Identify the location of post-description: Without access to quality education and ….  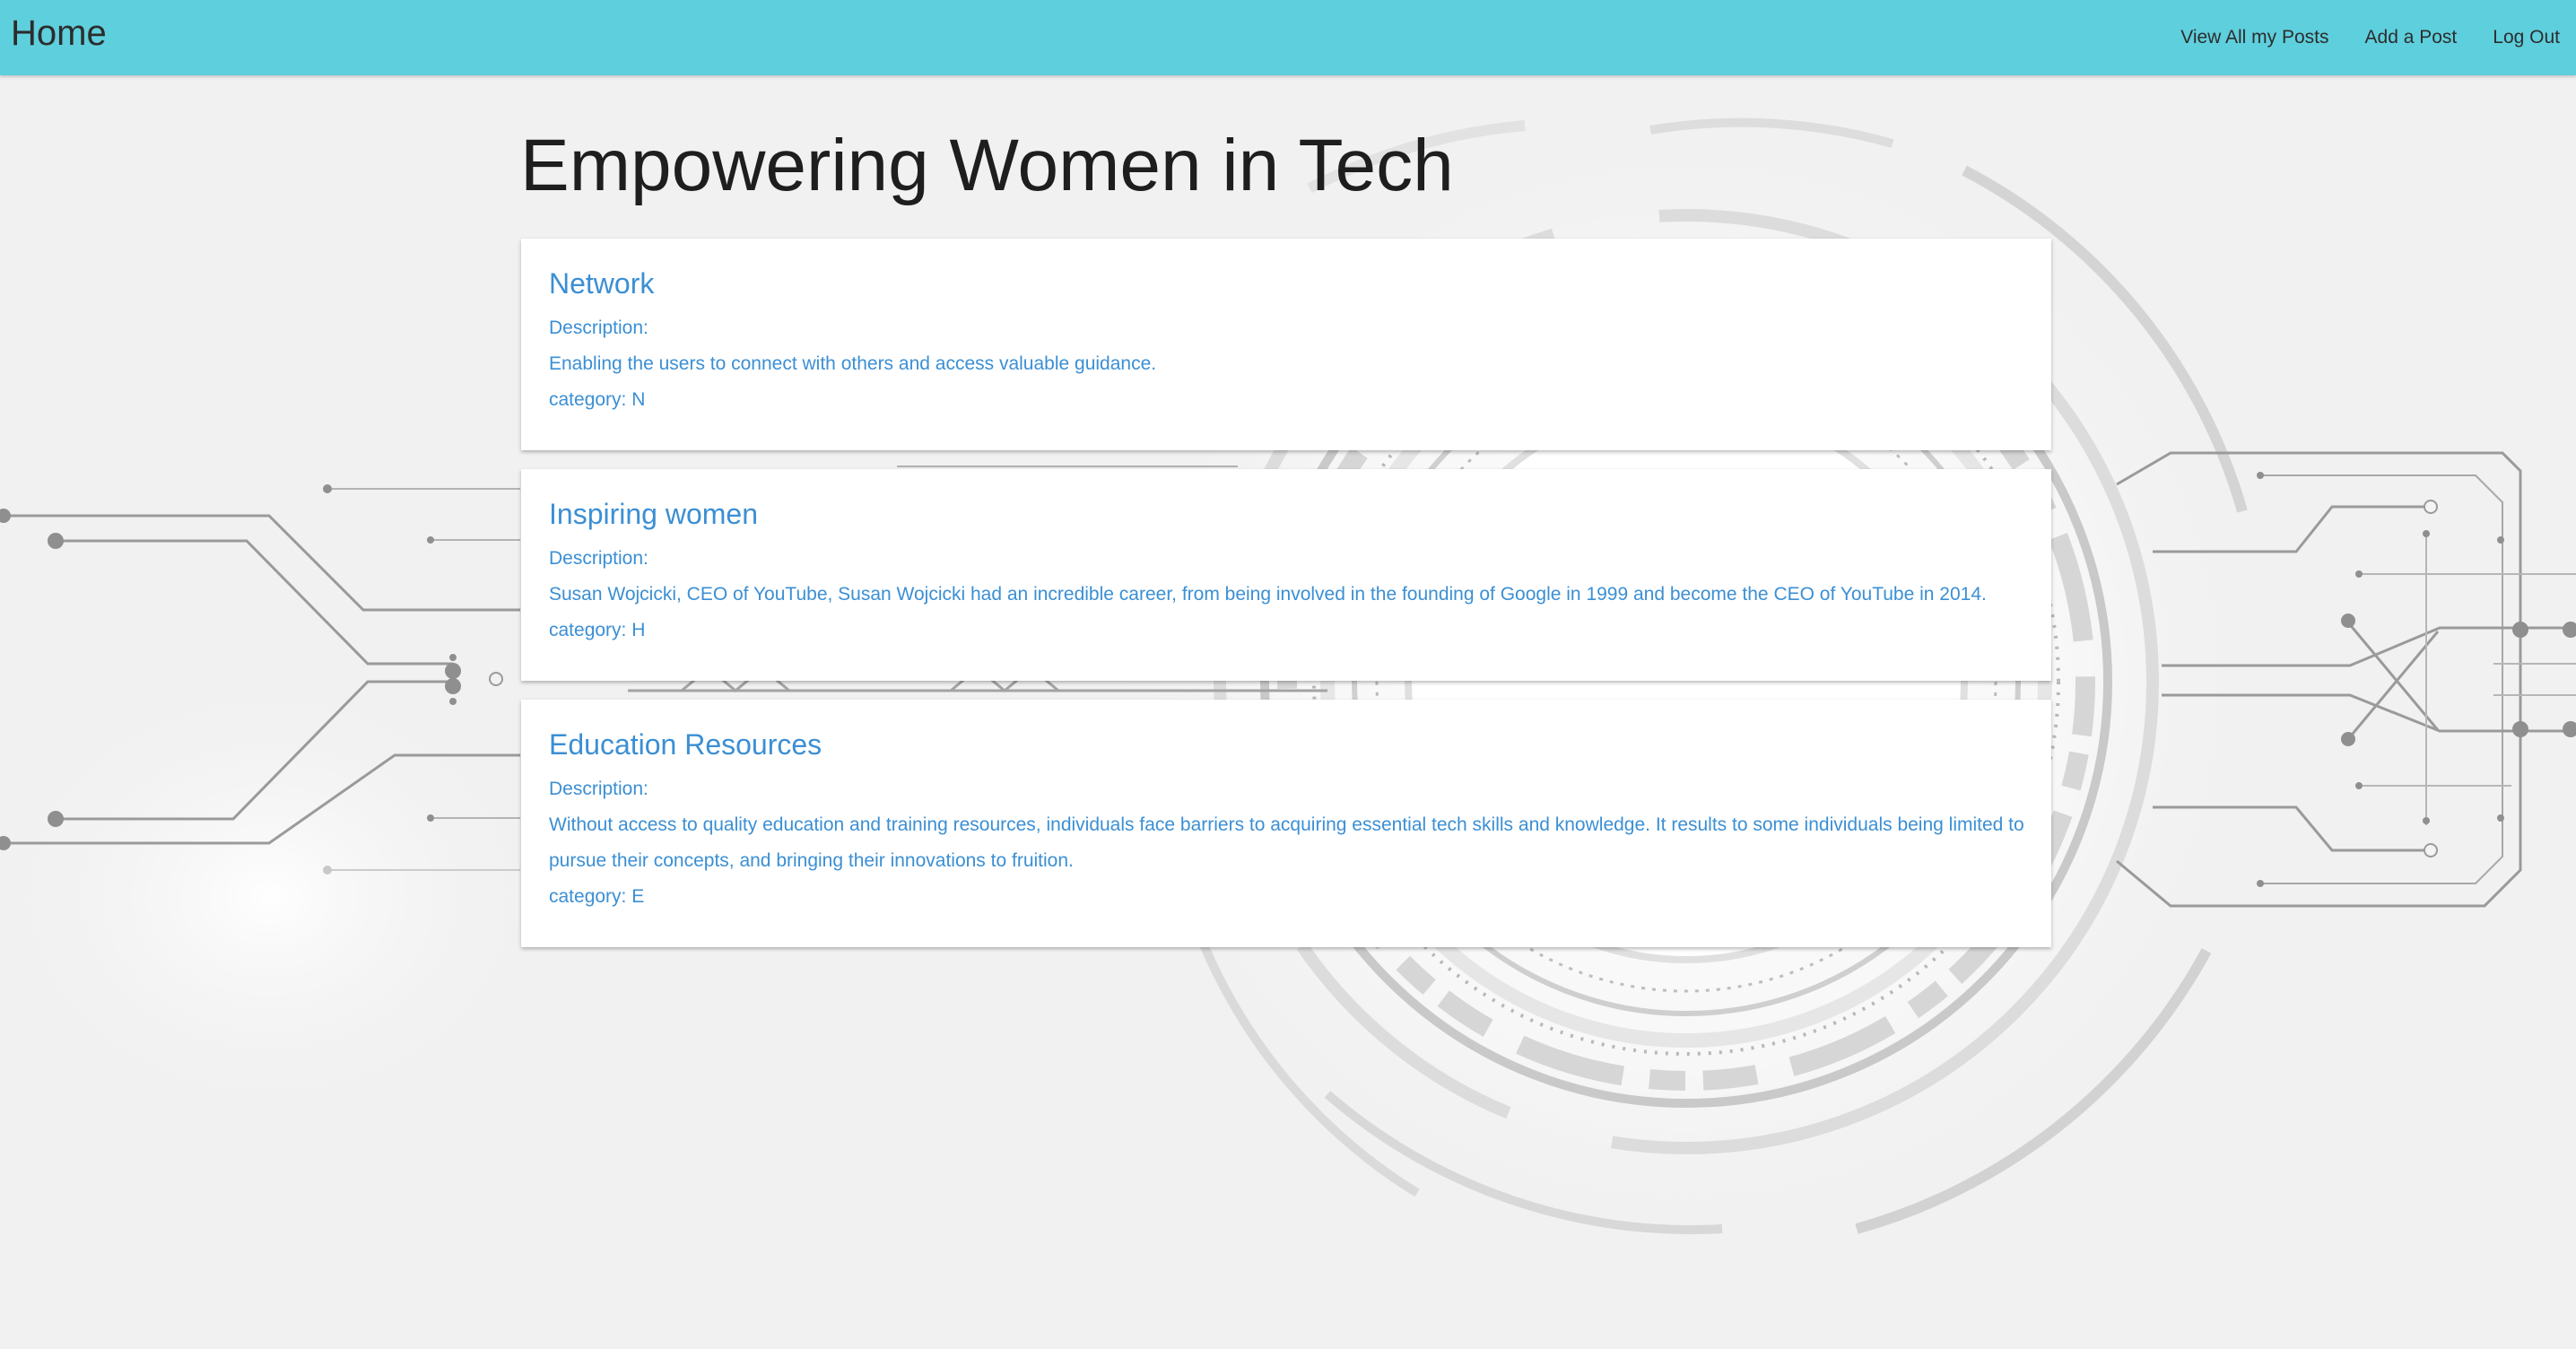
(1286, 842).